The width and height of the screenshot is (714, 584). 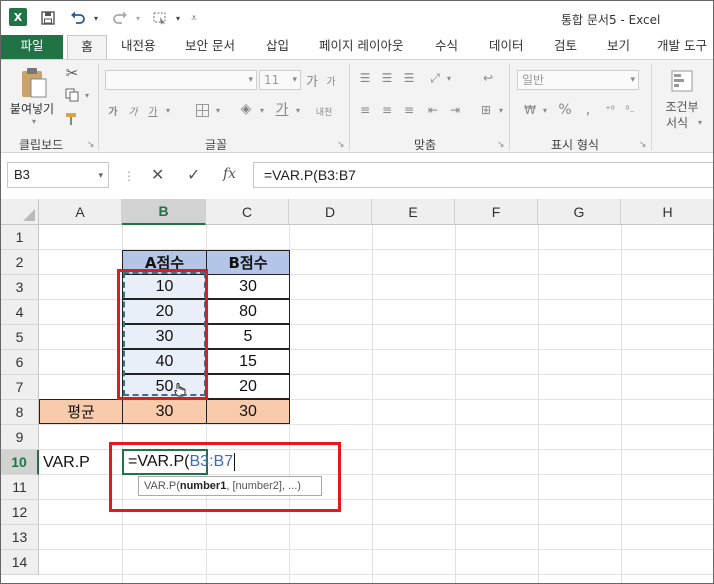 I want to click on column-header-e: E, so click(x=413, y=212).